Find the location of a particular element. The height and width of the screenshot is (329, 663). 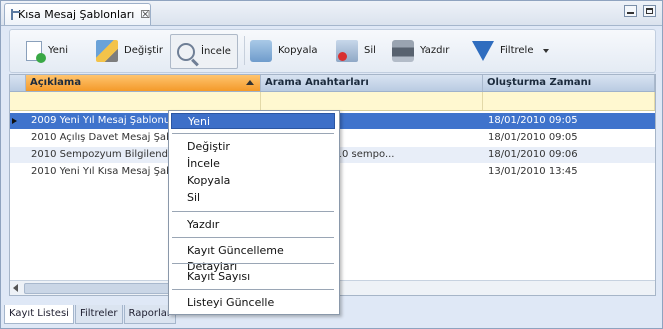

filter-row is located at coordinates (332, 101).